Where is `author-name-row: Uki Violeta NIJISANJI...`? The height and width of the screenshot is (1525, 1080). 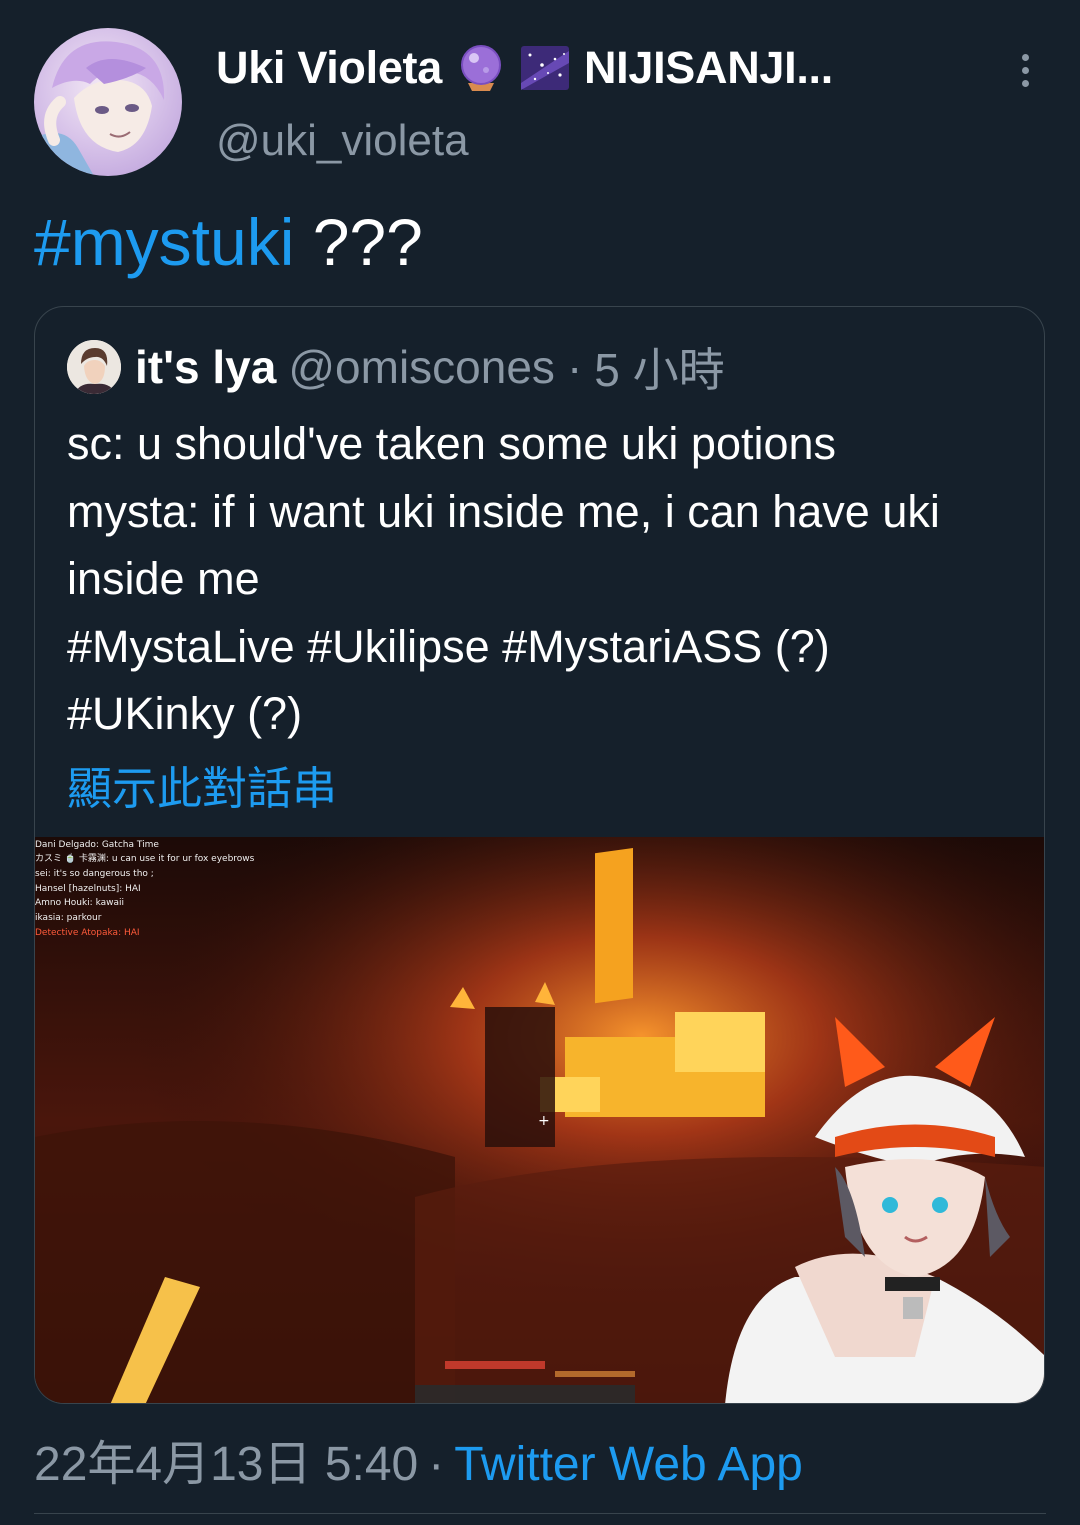 author-name-row: Uki Violeta NIJISANJI... is located at coordinates (524, 68).